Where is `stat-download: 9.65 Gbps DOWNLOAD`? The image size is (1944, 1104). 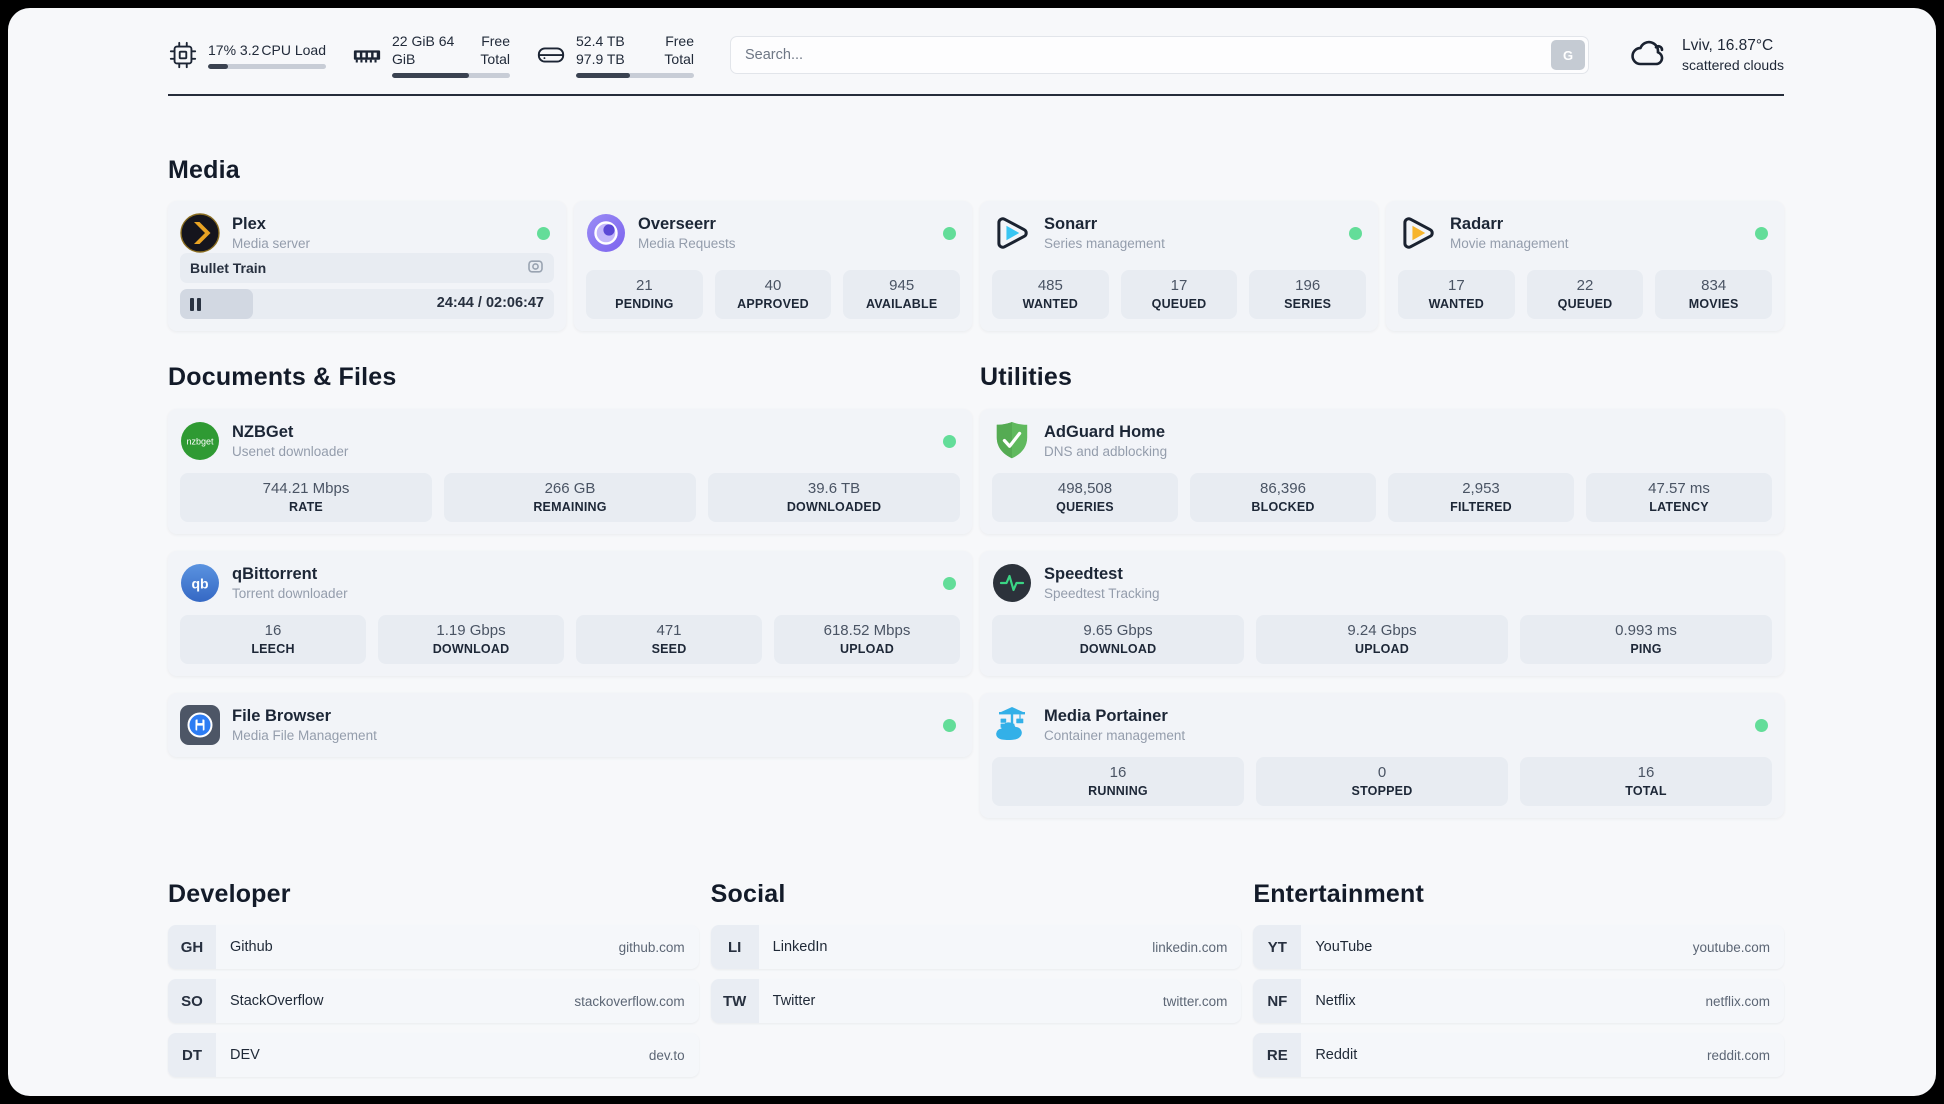
stat-download: 9.65 Gbps DOWNLOAD is located at coordinates (1118, 639).